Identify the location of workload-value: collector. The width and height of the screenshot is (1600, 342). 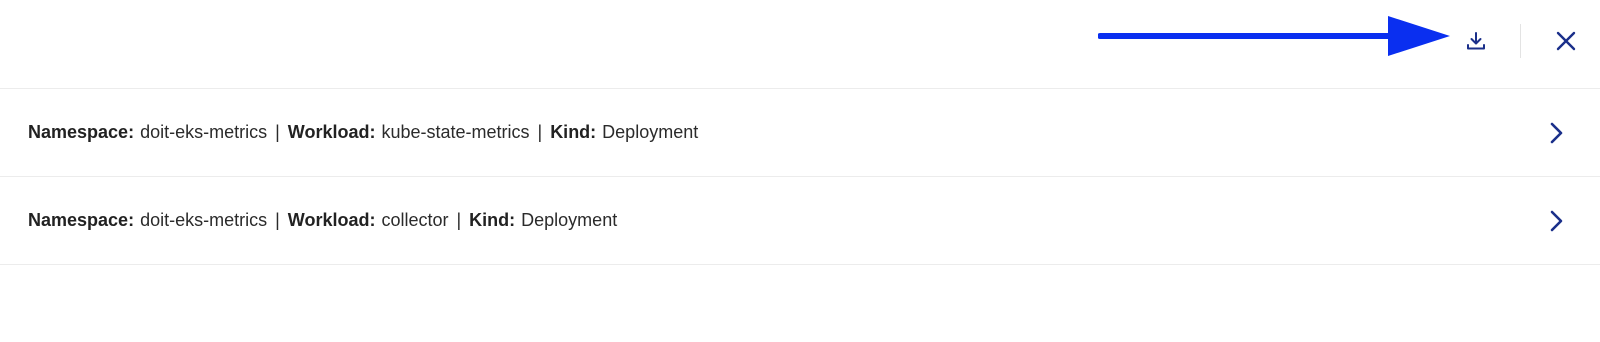
(415, 220).